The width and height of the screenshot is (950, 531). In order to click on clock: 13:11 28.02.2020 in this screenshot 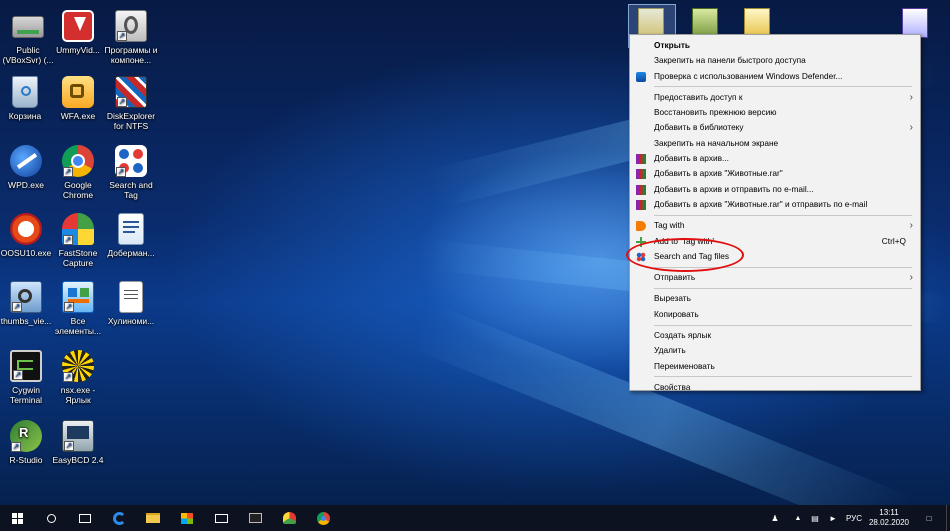, I will do `click(889, 518)`.